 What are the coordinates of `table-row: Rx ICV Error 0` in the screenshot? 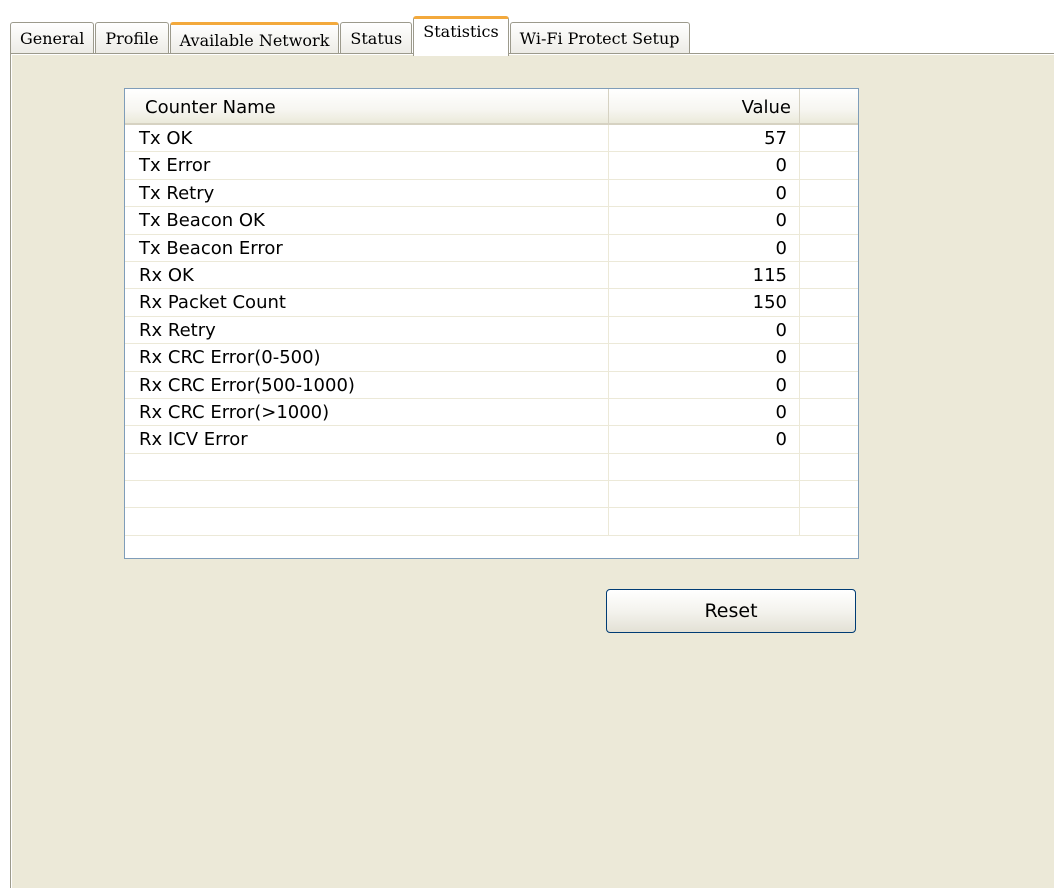 It's located at (491, 440).